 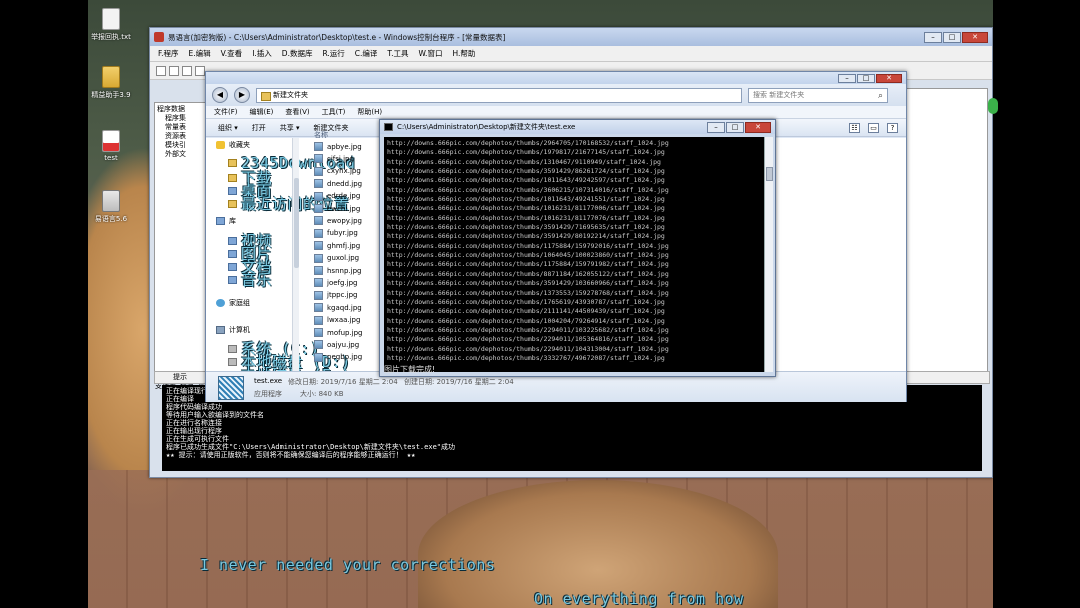 I want to click on desktop-icon-label: 举报回执.txt, so click(x=111, y=37).